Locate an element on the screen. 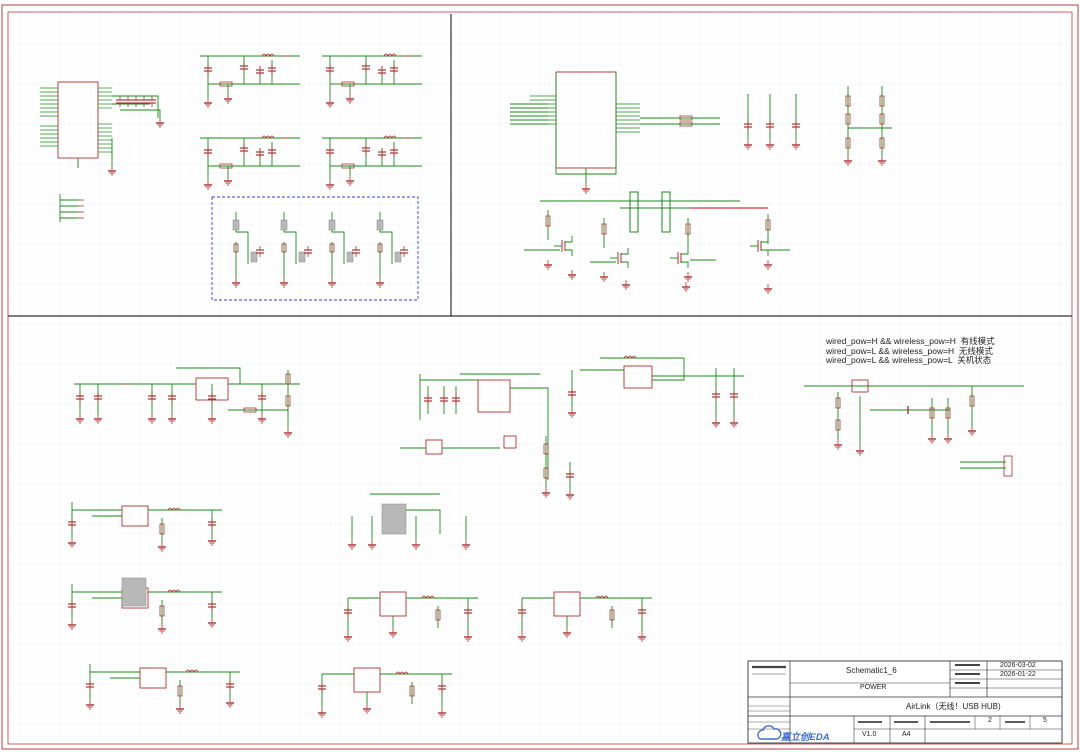 The width and height of the screenshot is (1080, 752). eda-logo-text: 嘉立创EDA is located at coordinates (805, 737).